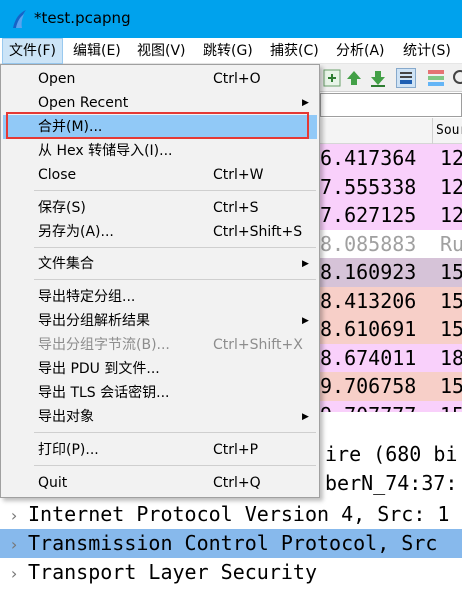  What do you see at coordinates (157, 125) in the screenshot?
I see `highlight-box` at bounding box center [157, 125].